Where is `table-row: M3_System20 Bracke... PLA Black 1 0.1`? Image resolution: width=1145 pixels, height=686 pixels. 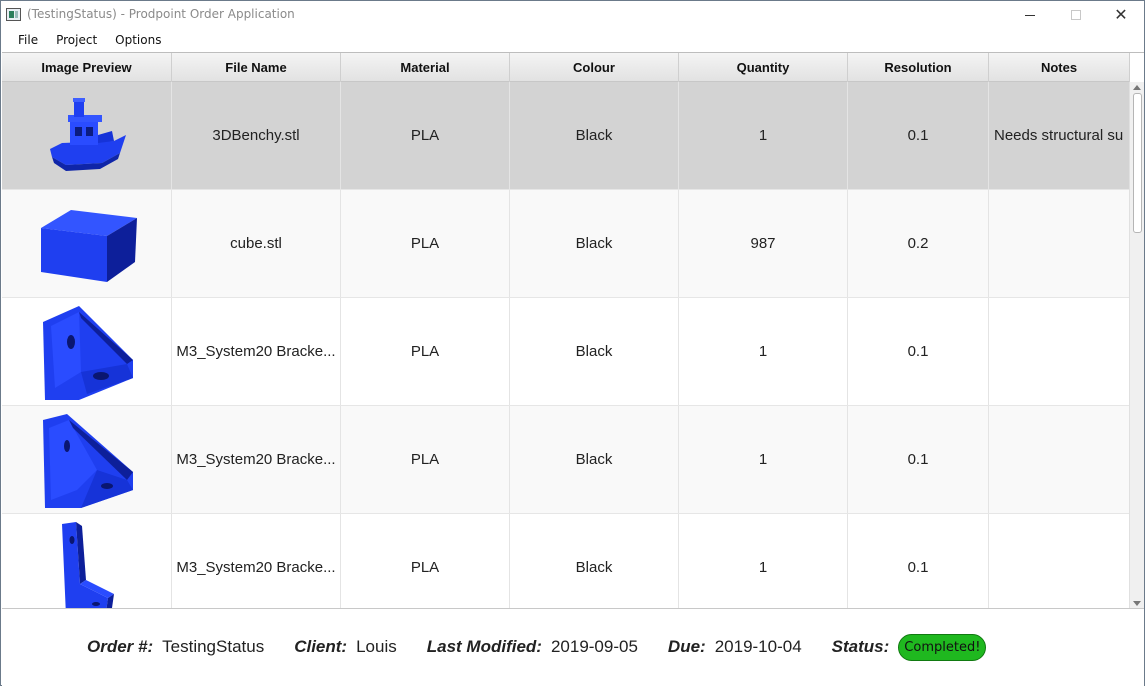 table-row: M3_System20 Bracke... PLA Black 1 0.1 is located at coordinates (566, 561).